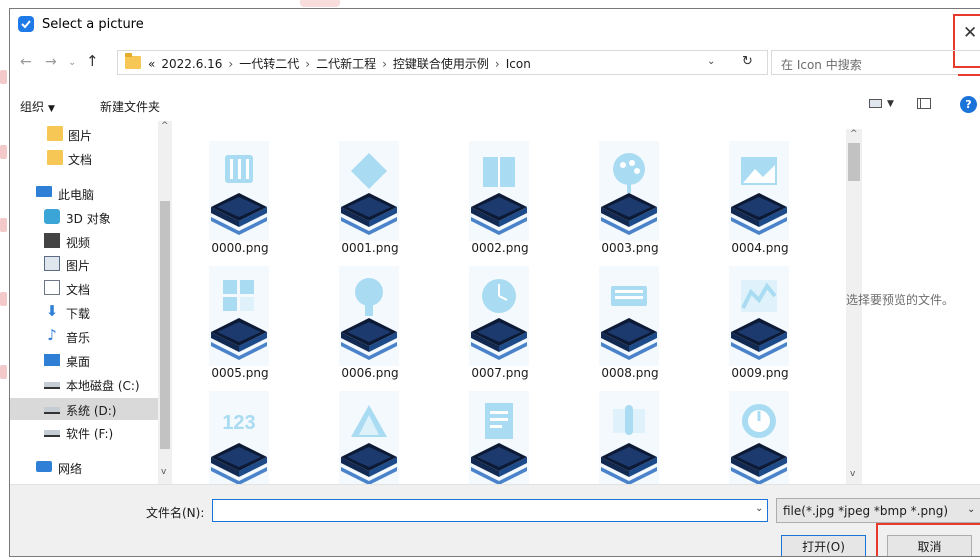 Image resolution: width=980 pixels, height=557 pixels. What do you see at coordinates (971, 509) in the screenshot?
I see `chevron-down-icon: ⌄` at bounding box center [971, 509].